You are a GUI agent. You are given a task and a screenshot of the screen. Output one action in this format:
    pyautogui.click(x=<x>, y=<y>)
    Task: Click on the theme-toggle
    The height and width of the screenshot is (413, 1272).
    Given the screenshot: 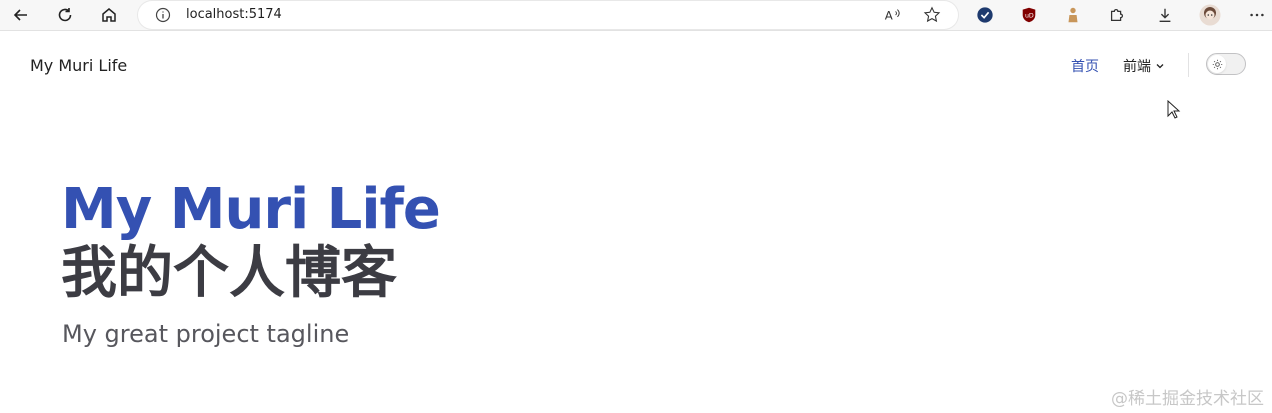 What is the action you would take?
    pyautogui.click(x=1226, y=64)
    